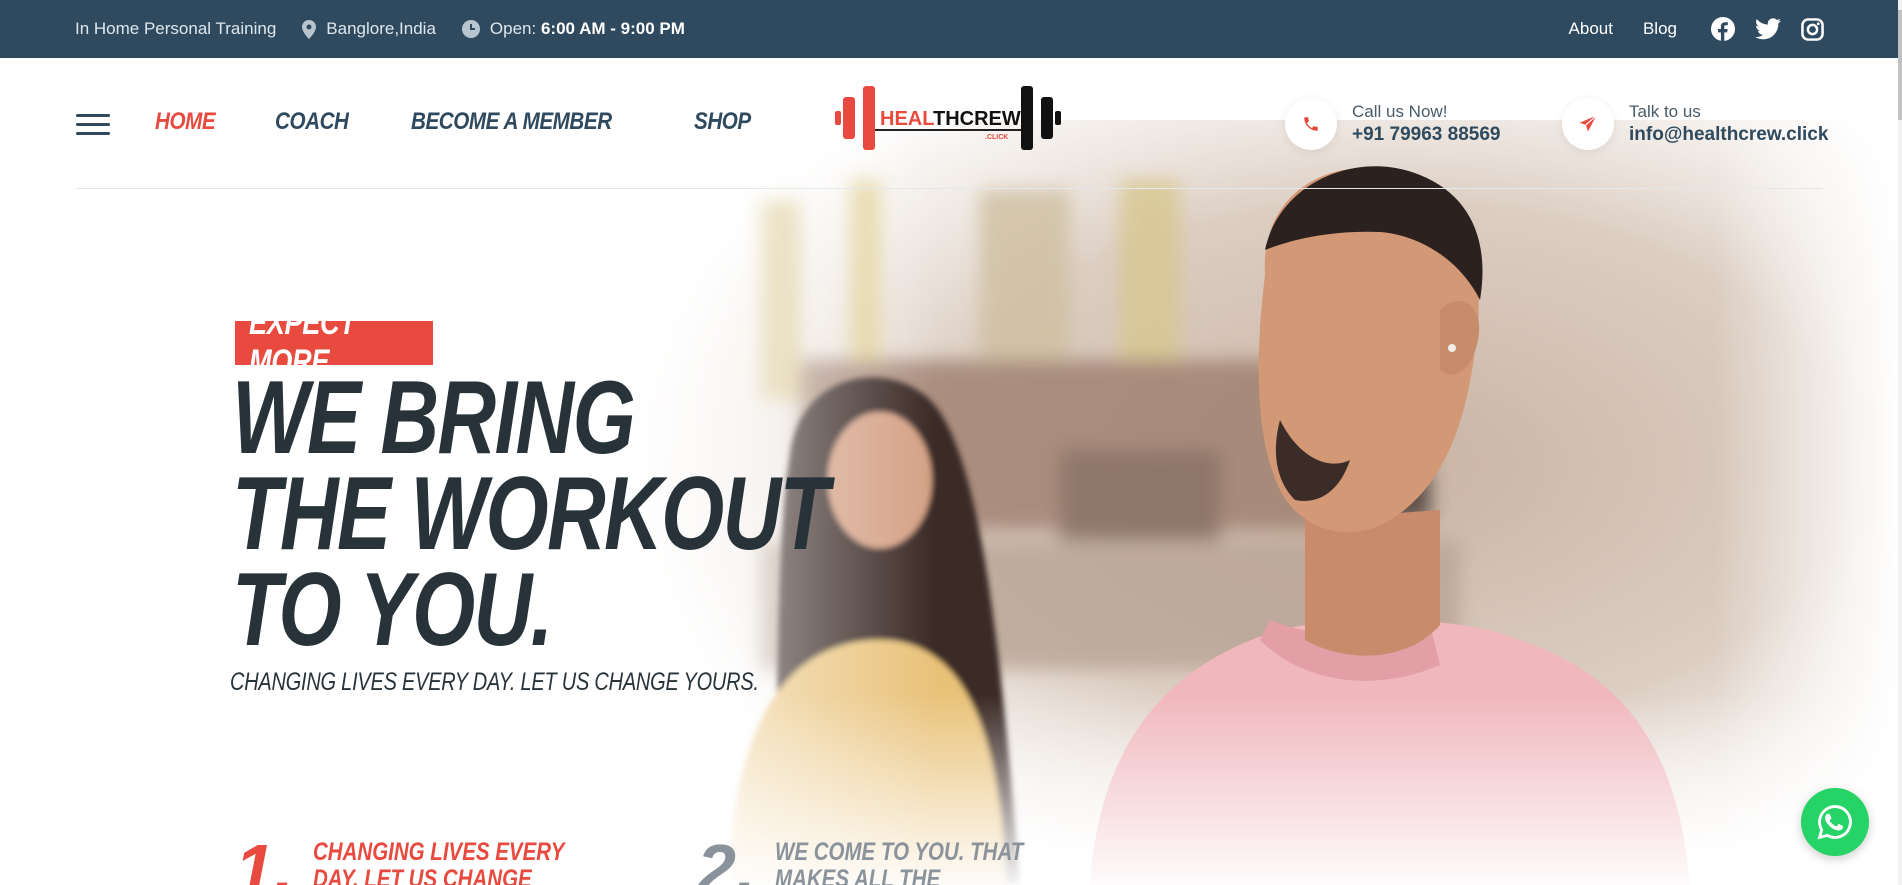  Describe the element at coordinates (470, 29) in the screenshot. I see `clock-icon` at that location.